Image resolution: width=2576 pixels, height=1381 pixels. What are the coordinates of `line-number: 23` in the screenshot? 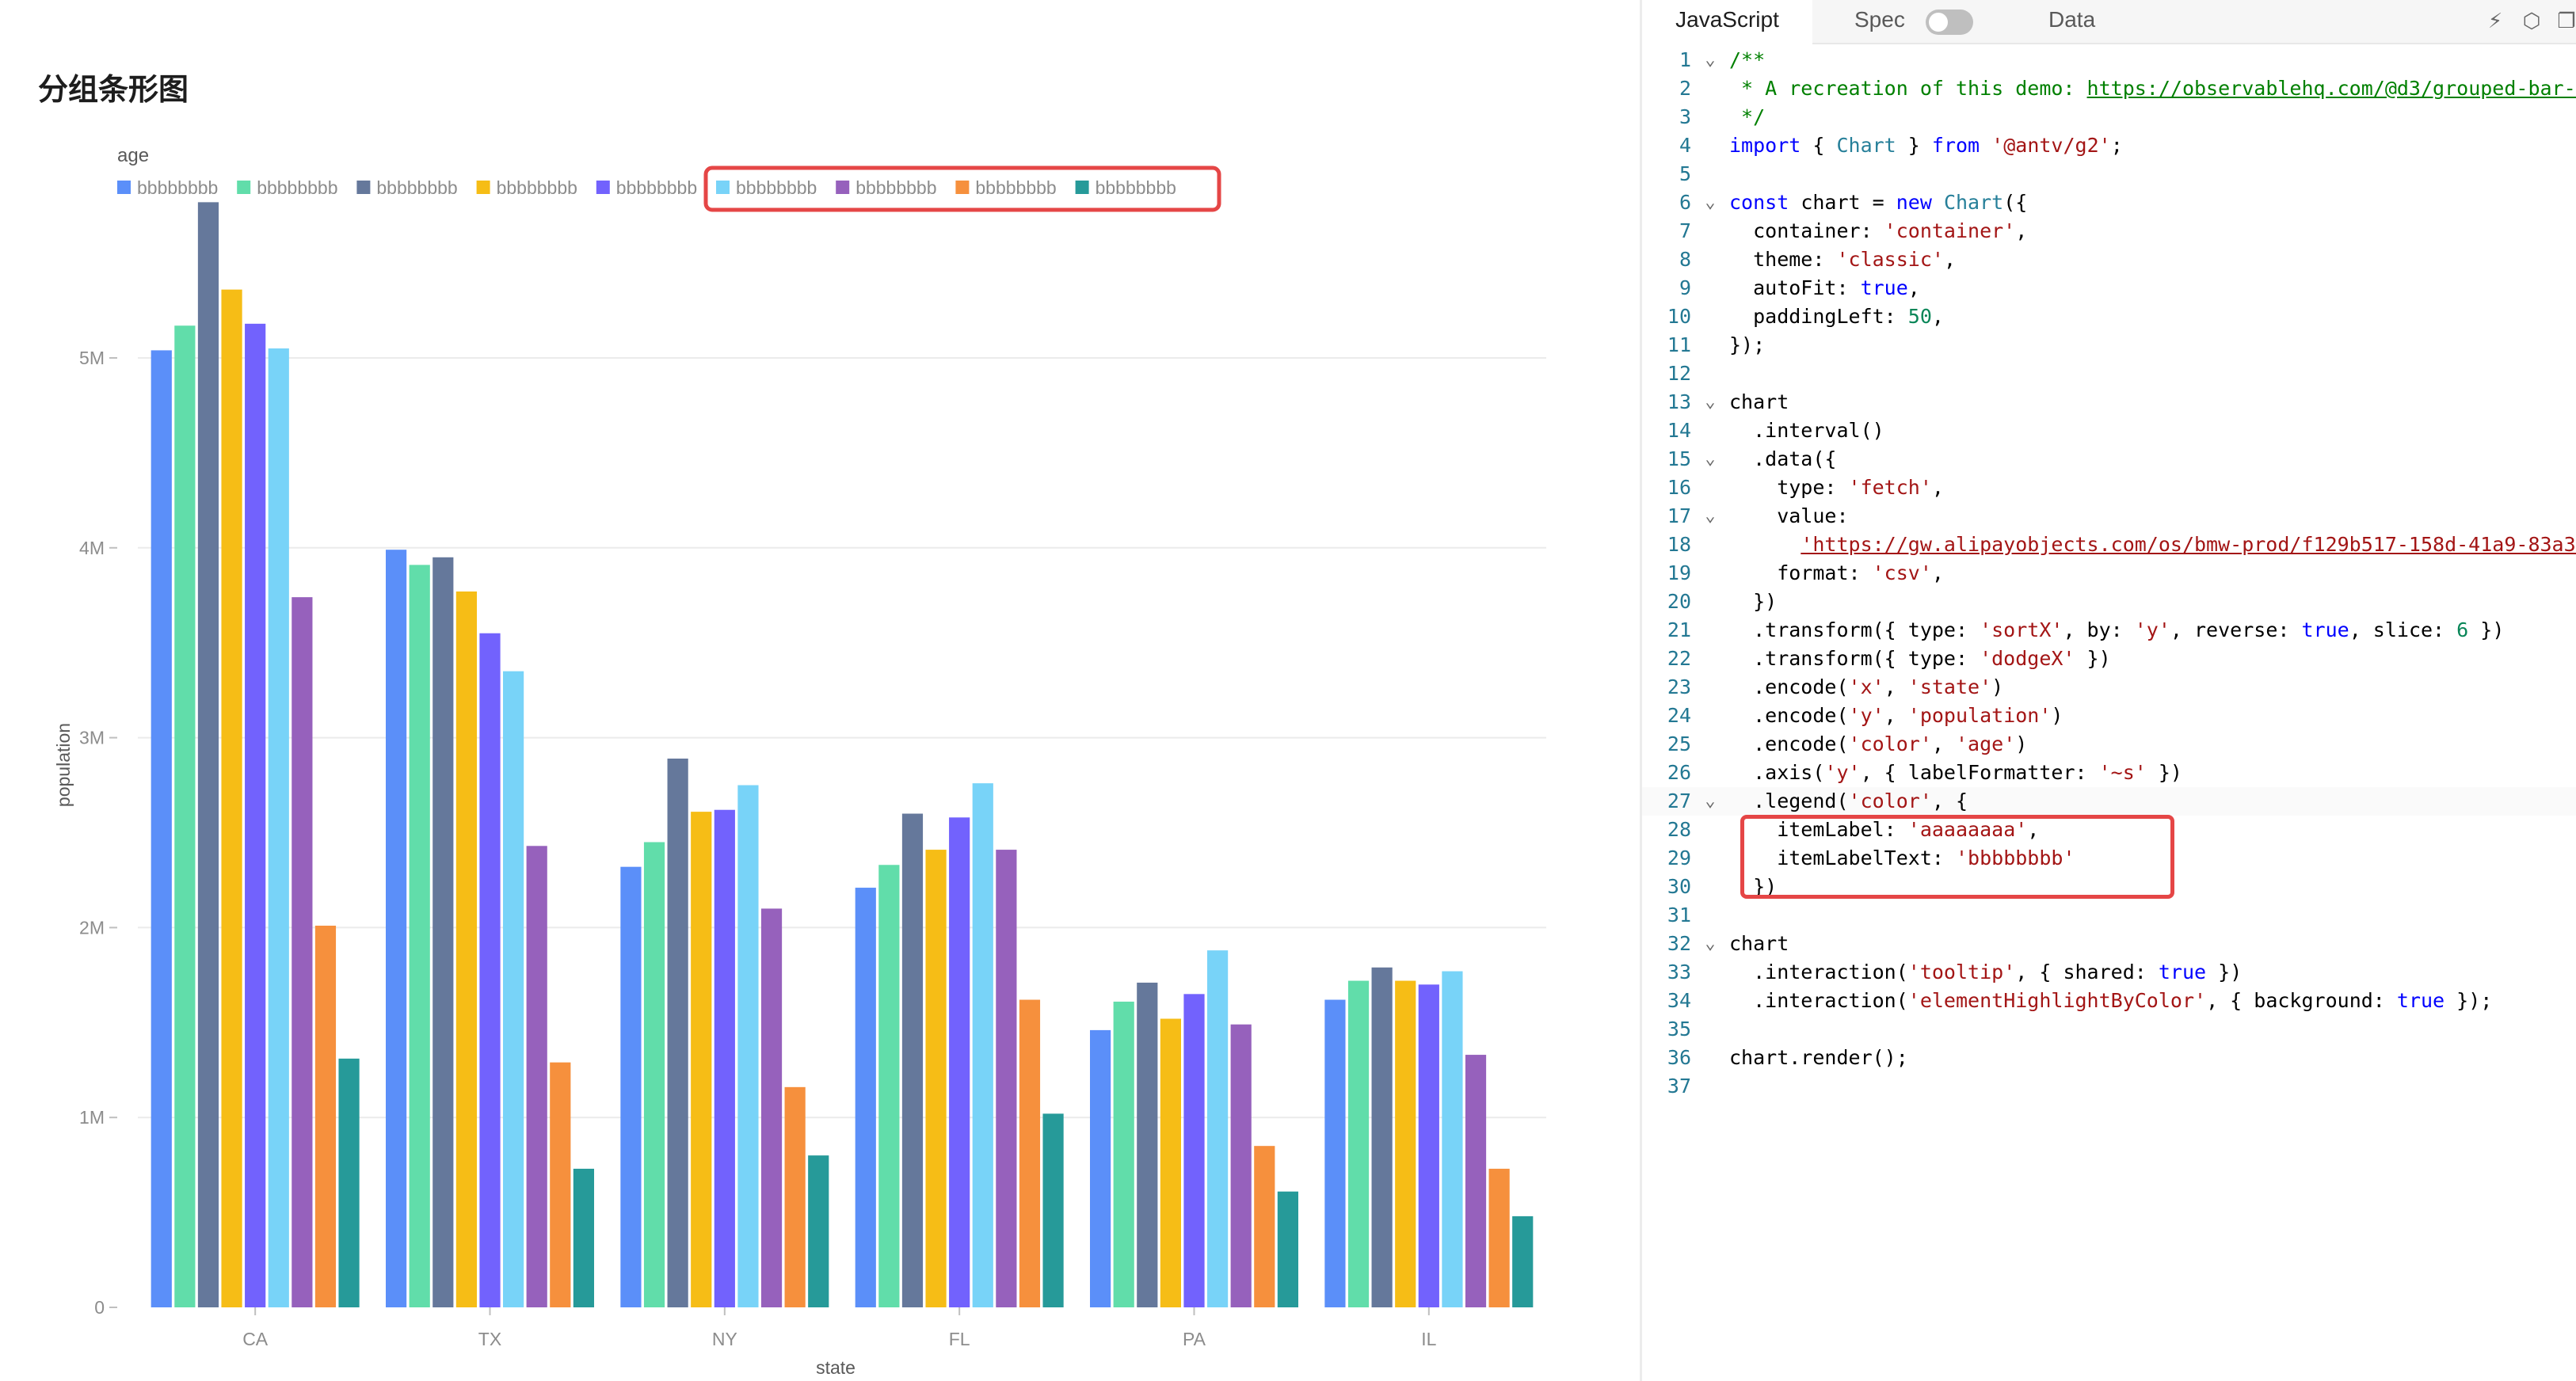 It's located at (1679, 686).